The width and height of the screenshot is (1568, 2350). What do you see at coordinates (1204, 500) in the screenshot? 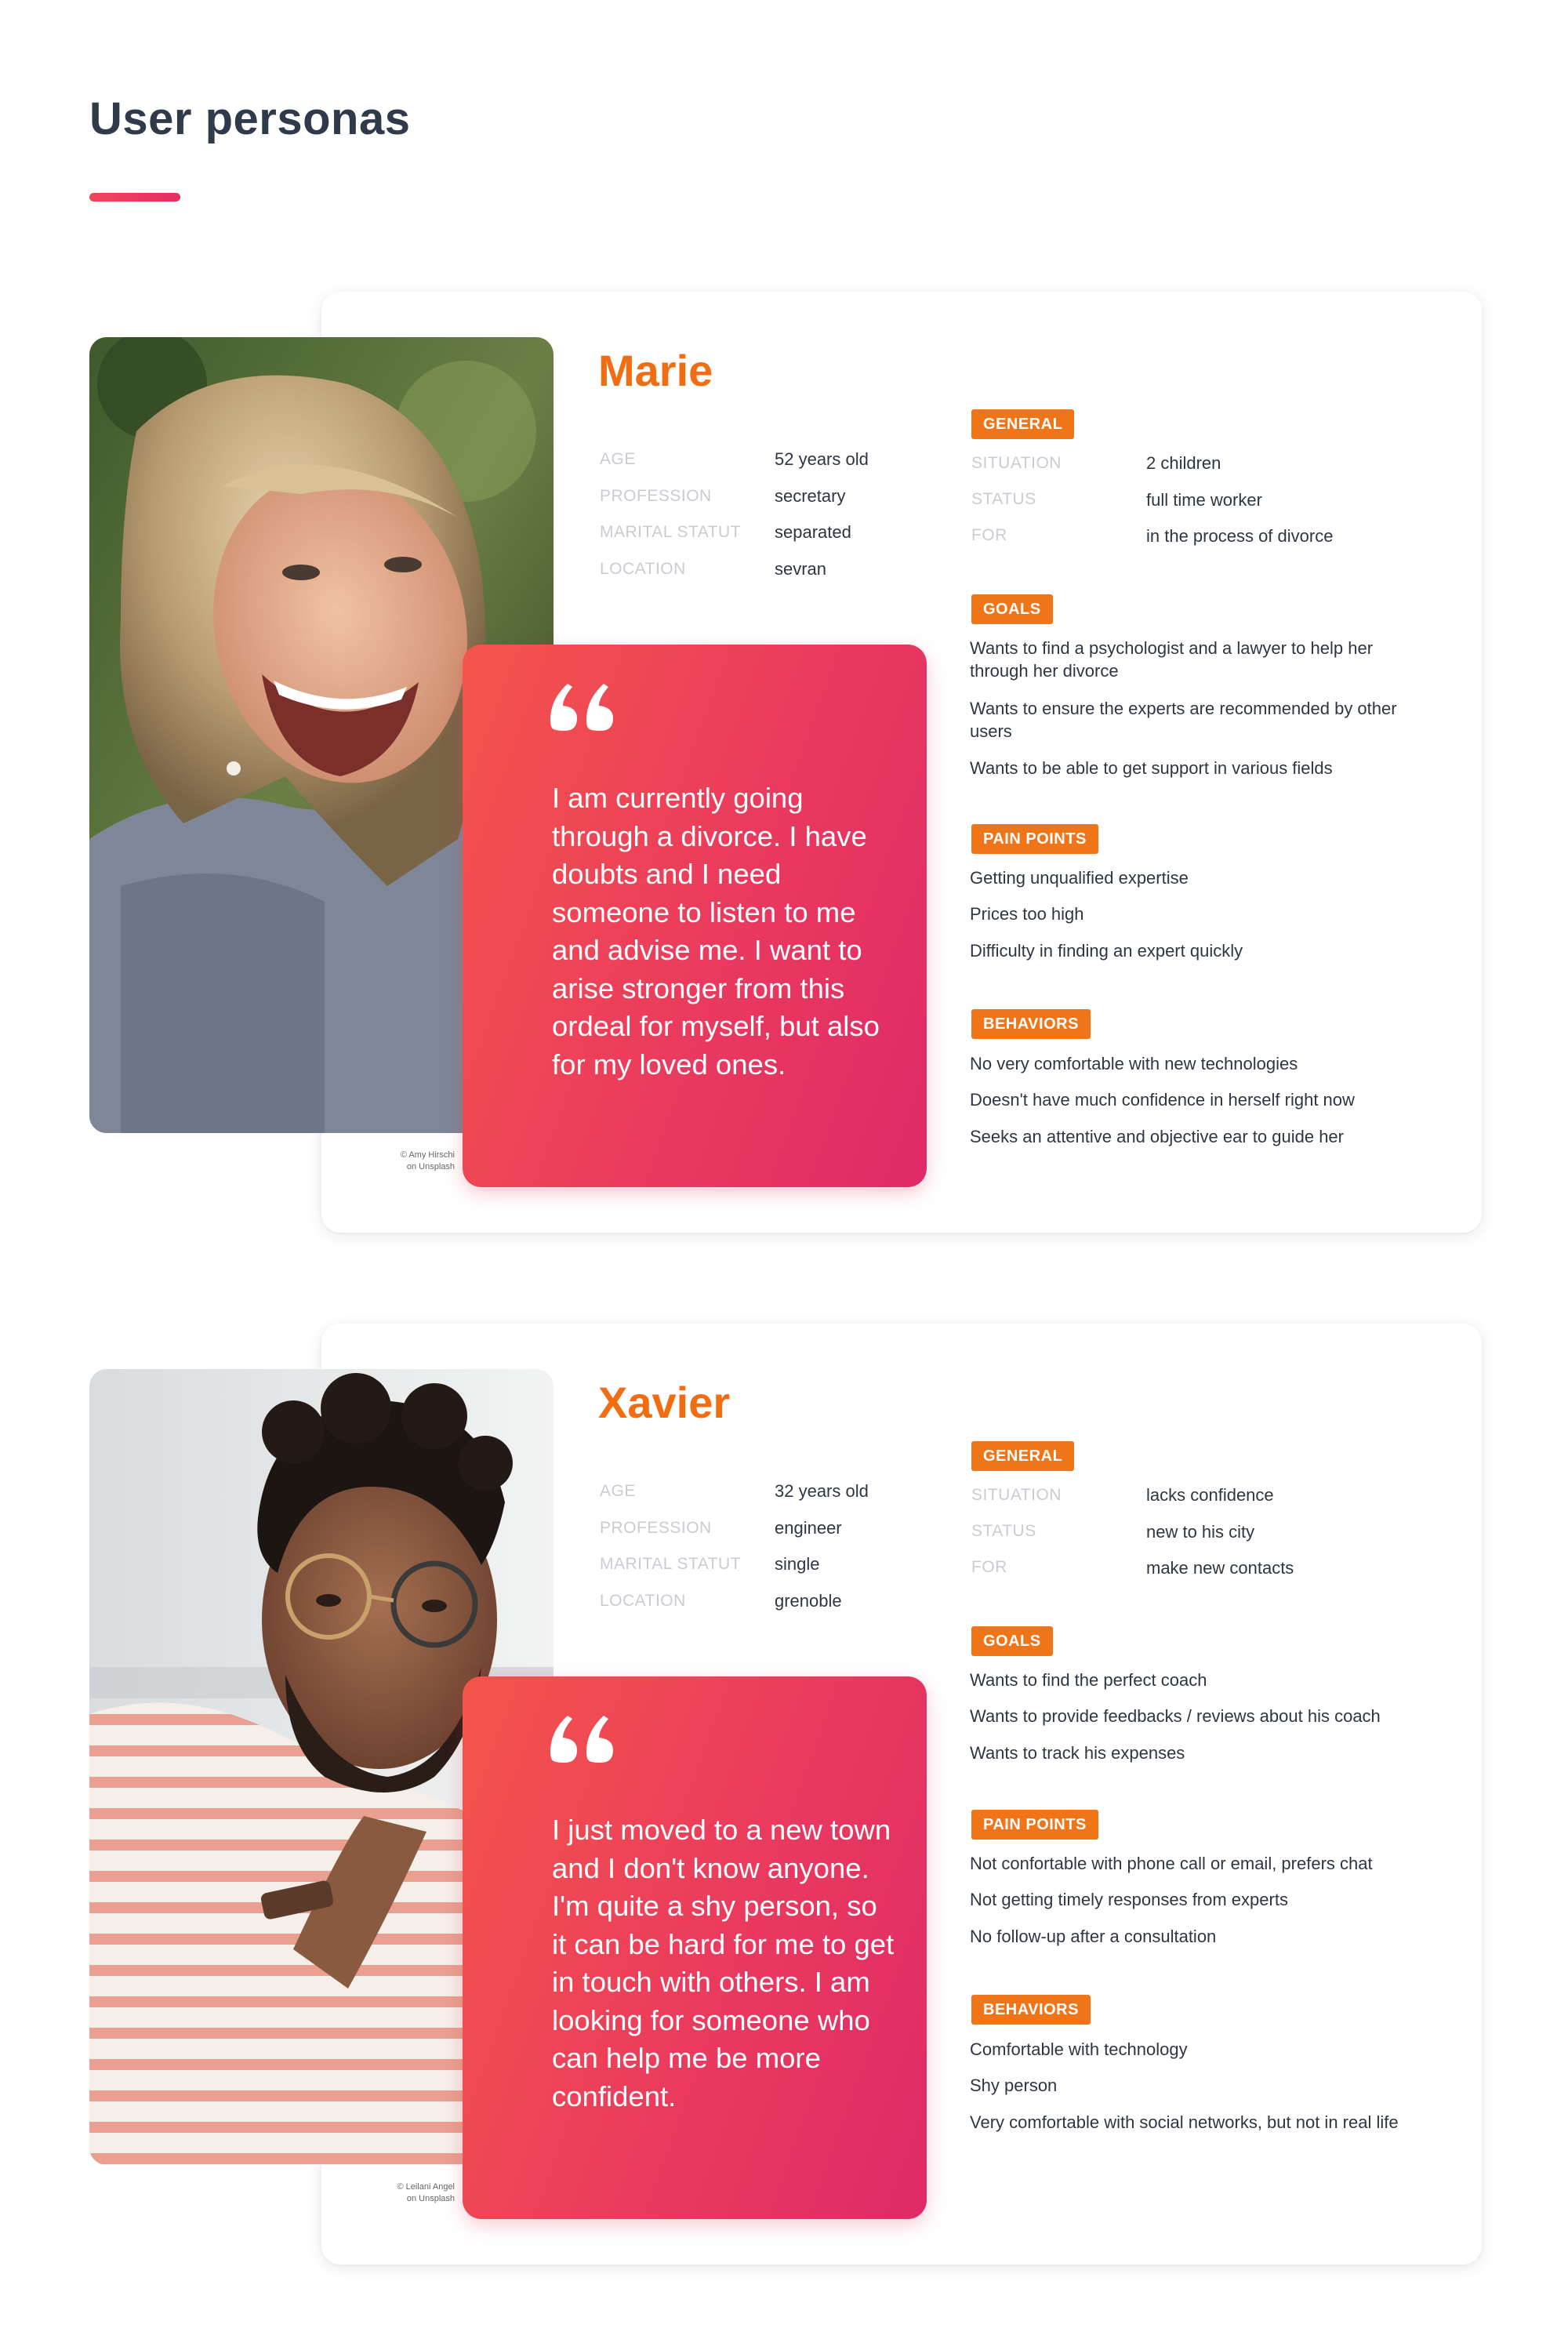
I see `general-value: full time worker` at bounding box center [1204, 500].